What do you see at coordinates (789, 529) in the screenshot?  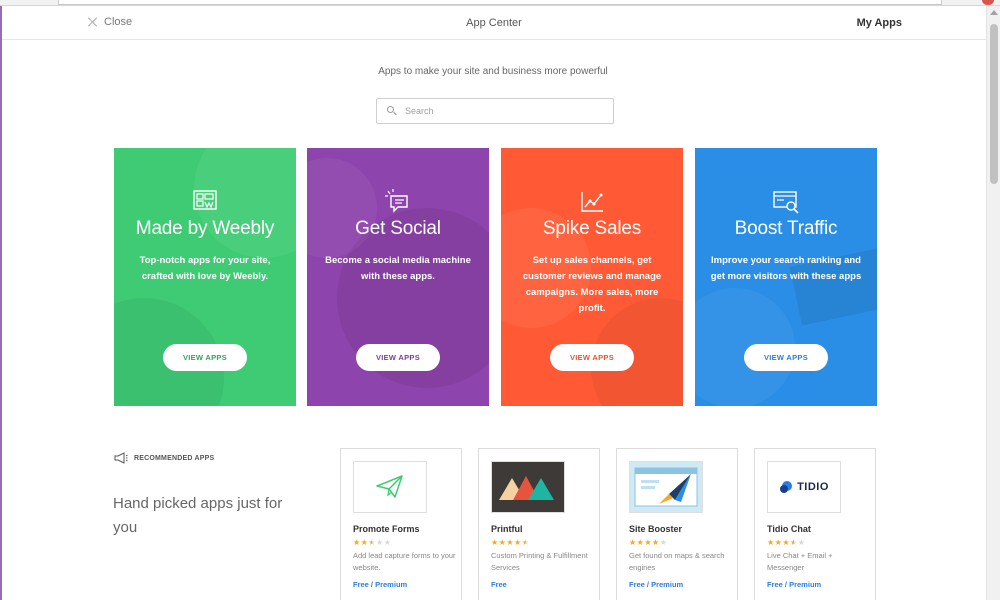 I see `app-name: Tidio Chat` at bounding box center [789, 529].